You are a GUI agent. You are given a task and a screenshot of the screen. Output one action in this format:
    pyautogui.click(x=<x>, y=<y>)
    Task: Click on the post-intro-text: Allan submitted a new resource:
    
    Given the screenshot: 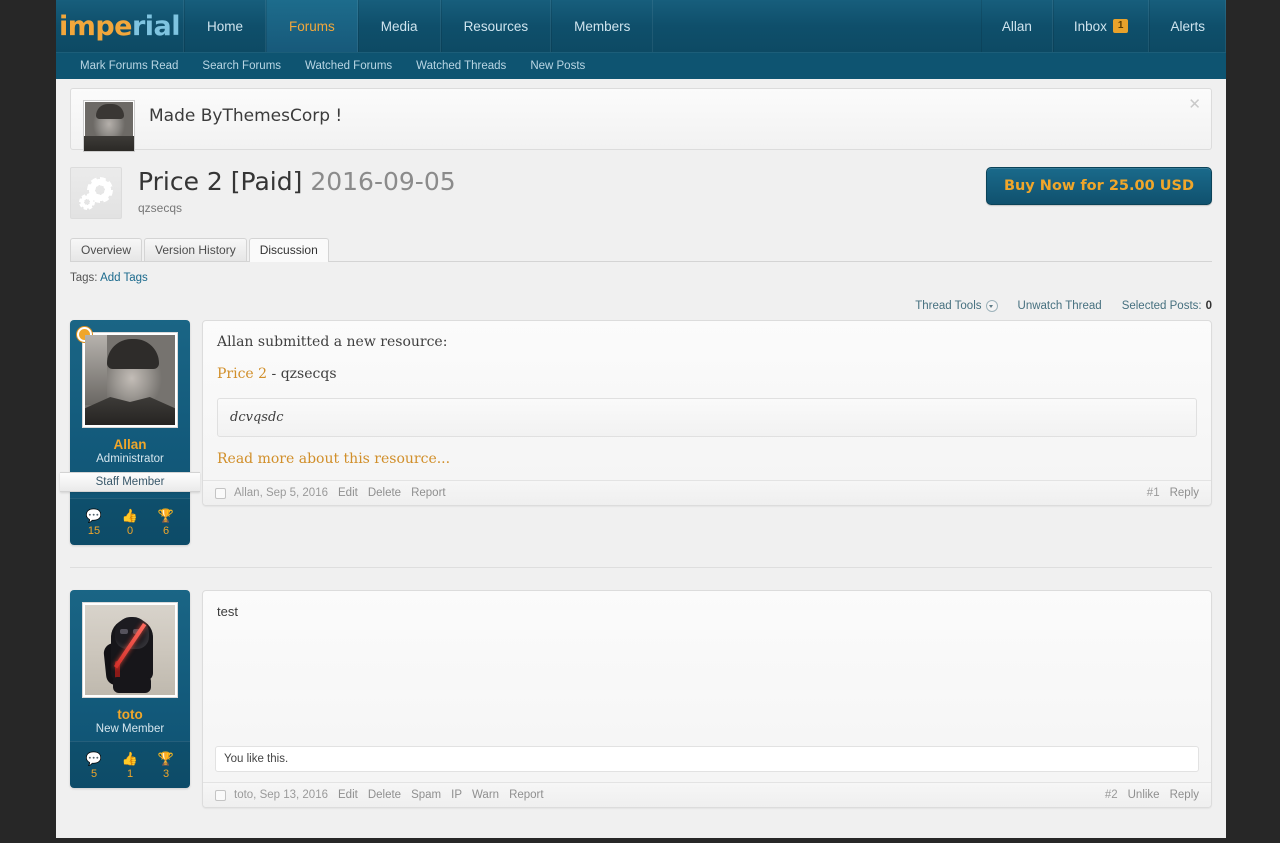 What is the action you would take?
    pyautogui.click(x=332, y=342)
    